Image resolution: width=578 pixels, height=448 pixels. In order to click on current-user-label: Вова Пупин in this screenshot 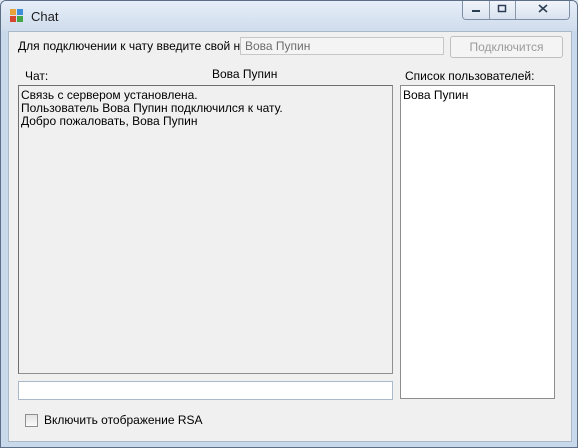, I will do `click(245, 74)`.